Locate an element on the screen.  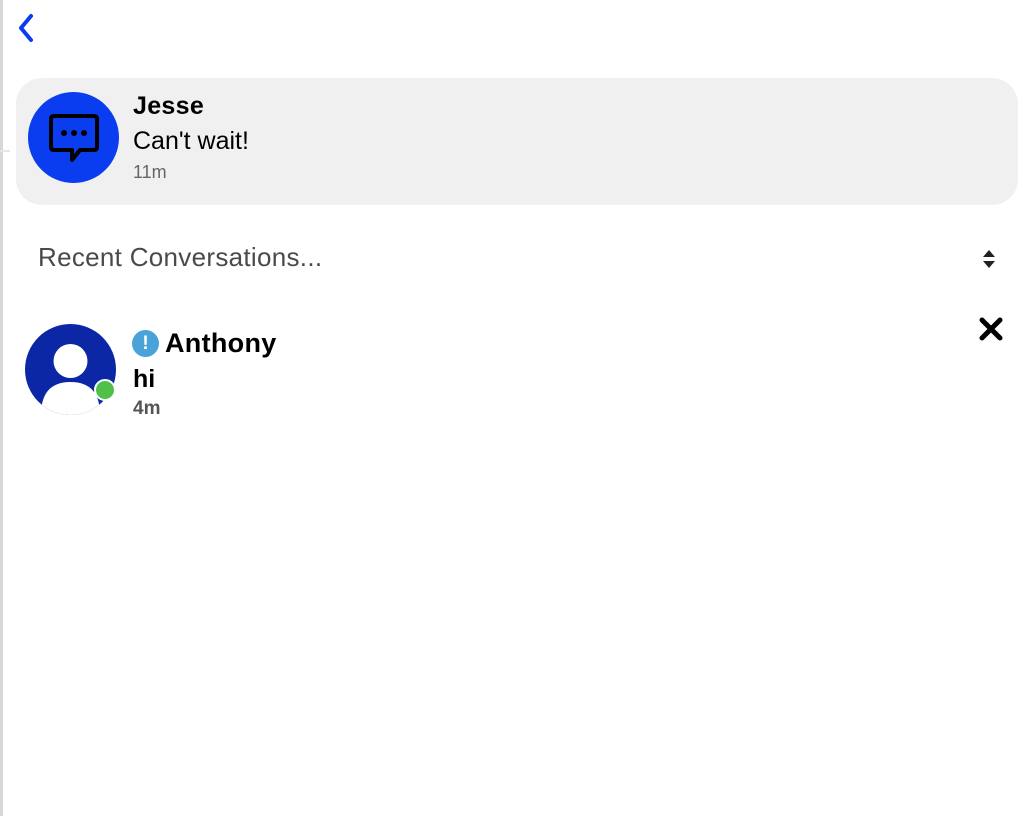
notification-message: Can't wait! is located at coordinates (191, 141).